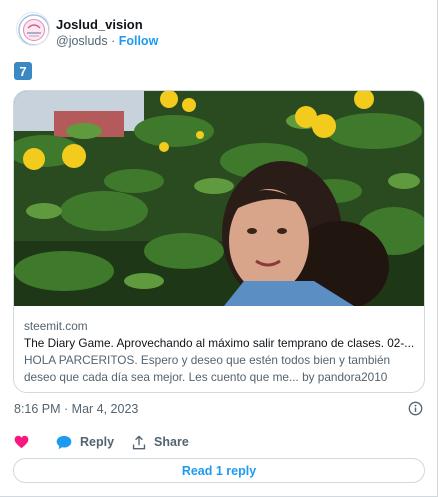 The width and height of the screenshot is (439, 497). I want to click on info-icon, so click(415, 408).